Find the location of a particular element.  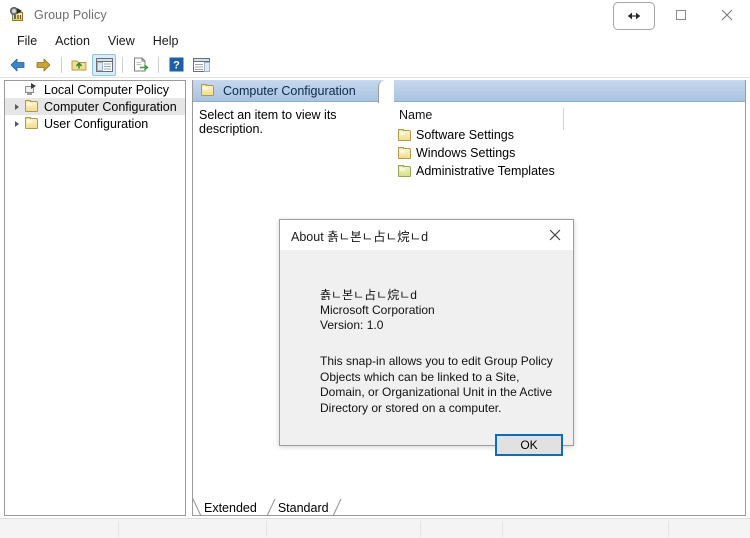

column-header-name: Name is located at coordinates (416, 115).